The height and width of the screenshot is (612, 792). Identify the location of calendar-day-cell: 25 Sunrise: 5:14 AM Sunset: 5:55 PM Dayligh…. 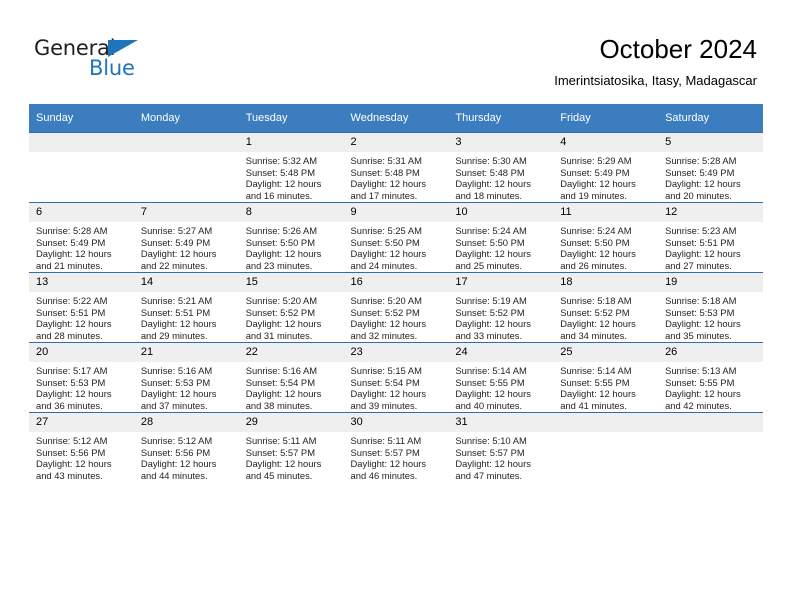
(606, 377).